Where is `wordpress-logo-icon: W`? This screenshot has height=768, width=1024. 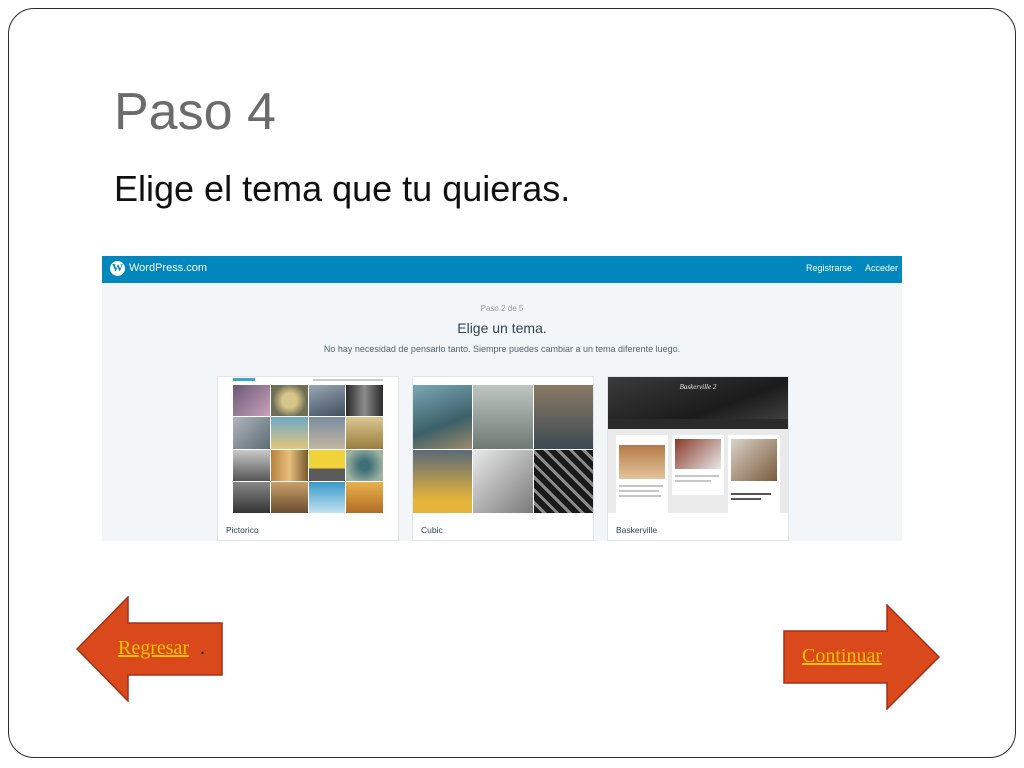 wordpress-logo-icon: W is located at coordinates (117, 268).